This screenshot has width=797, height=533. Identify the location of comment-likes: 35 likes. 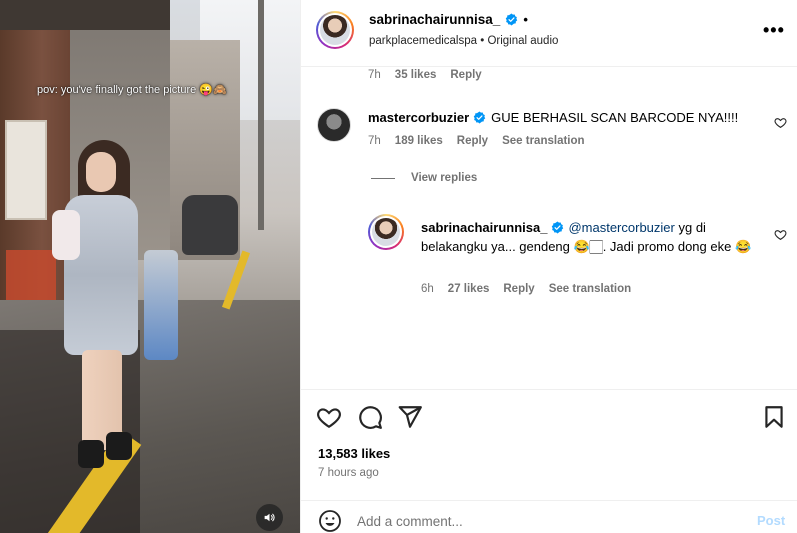
(416, 75).